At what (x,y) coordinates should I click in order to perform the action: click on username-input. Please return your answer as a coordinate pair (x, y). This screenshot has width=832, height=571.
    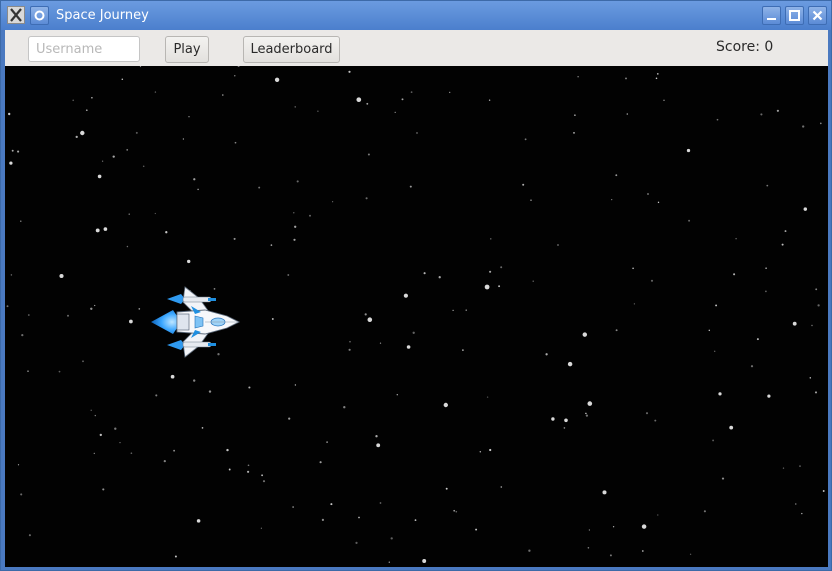
    Looking at the image, I should click on (84, 49).